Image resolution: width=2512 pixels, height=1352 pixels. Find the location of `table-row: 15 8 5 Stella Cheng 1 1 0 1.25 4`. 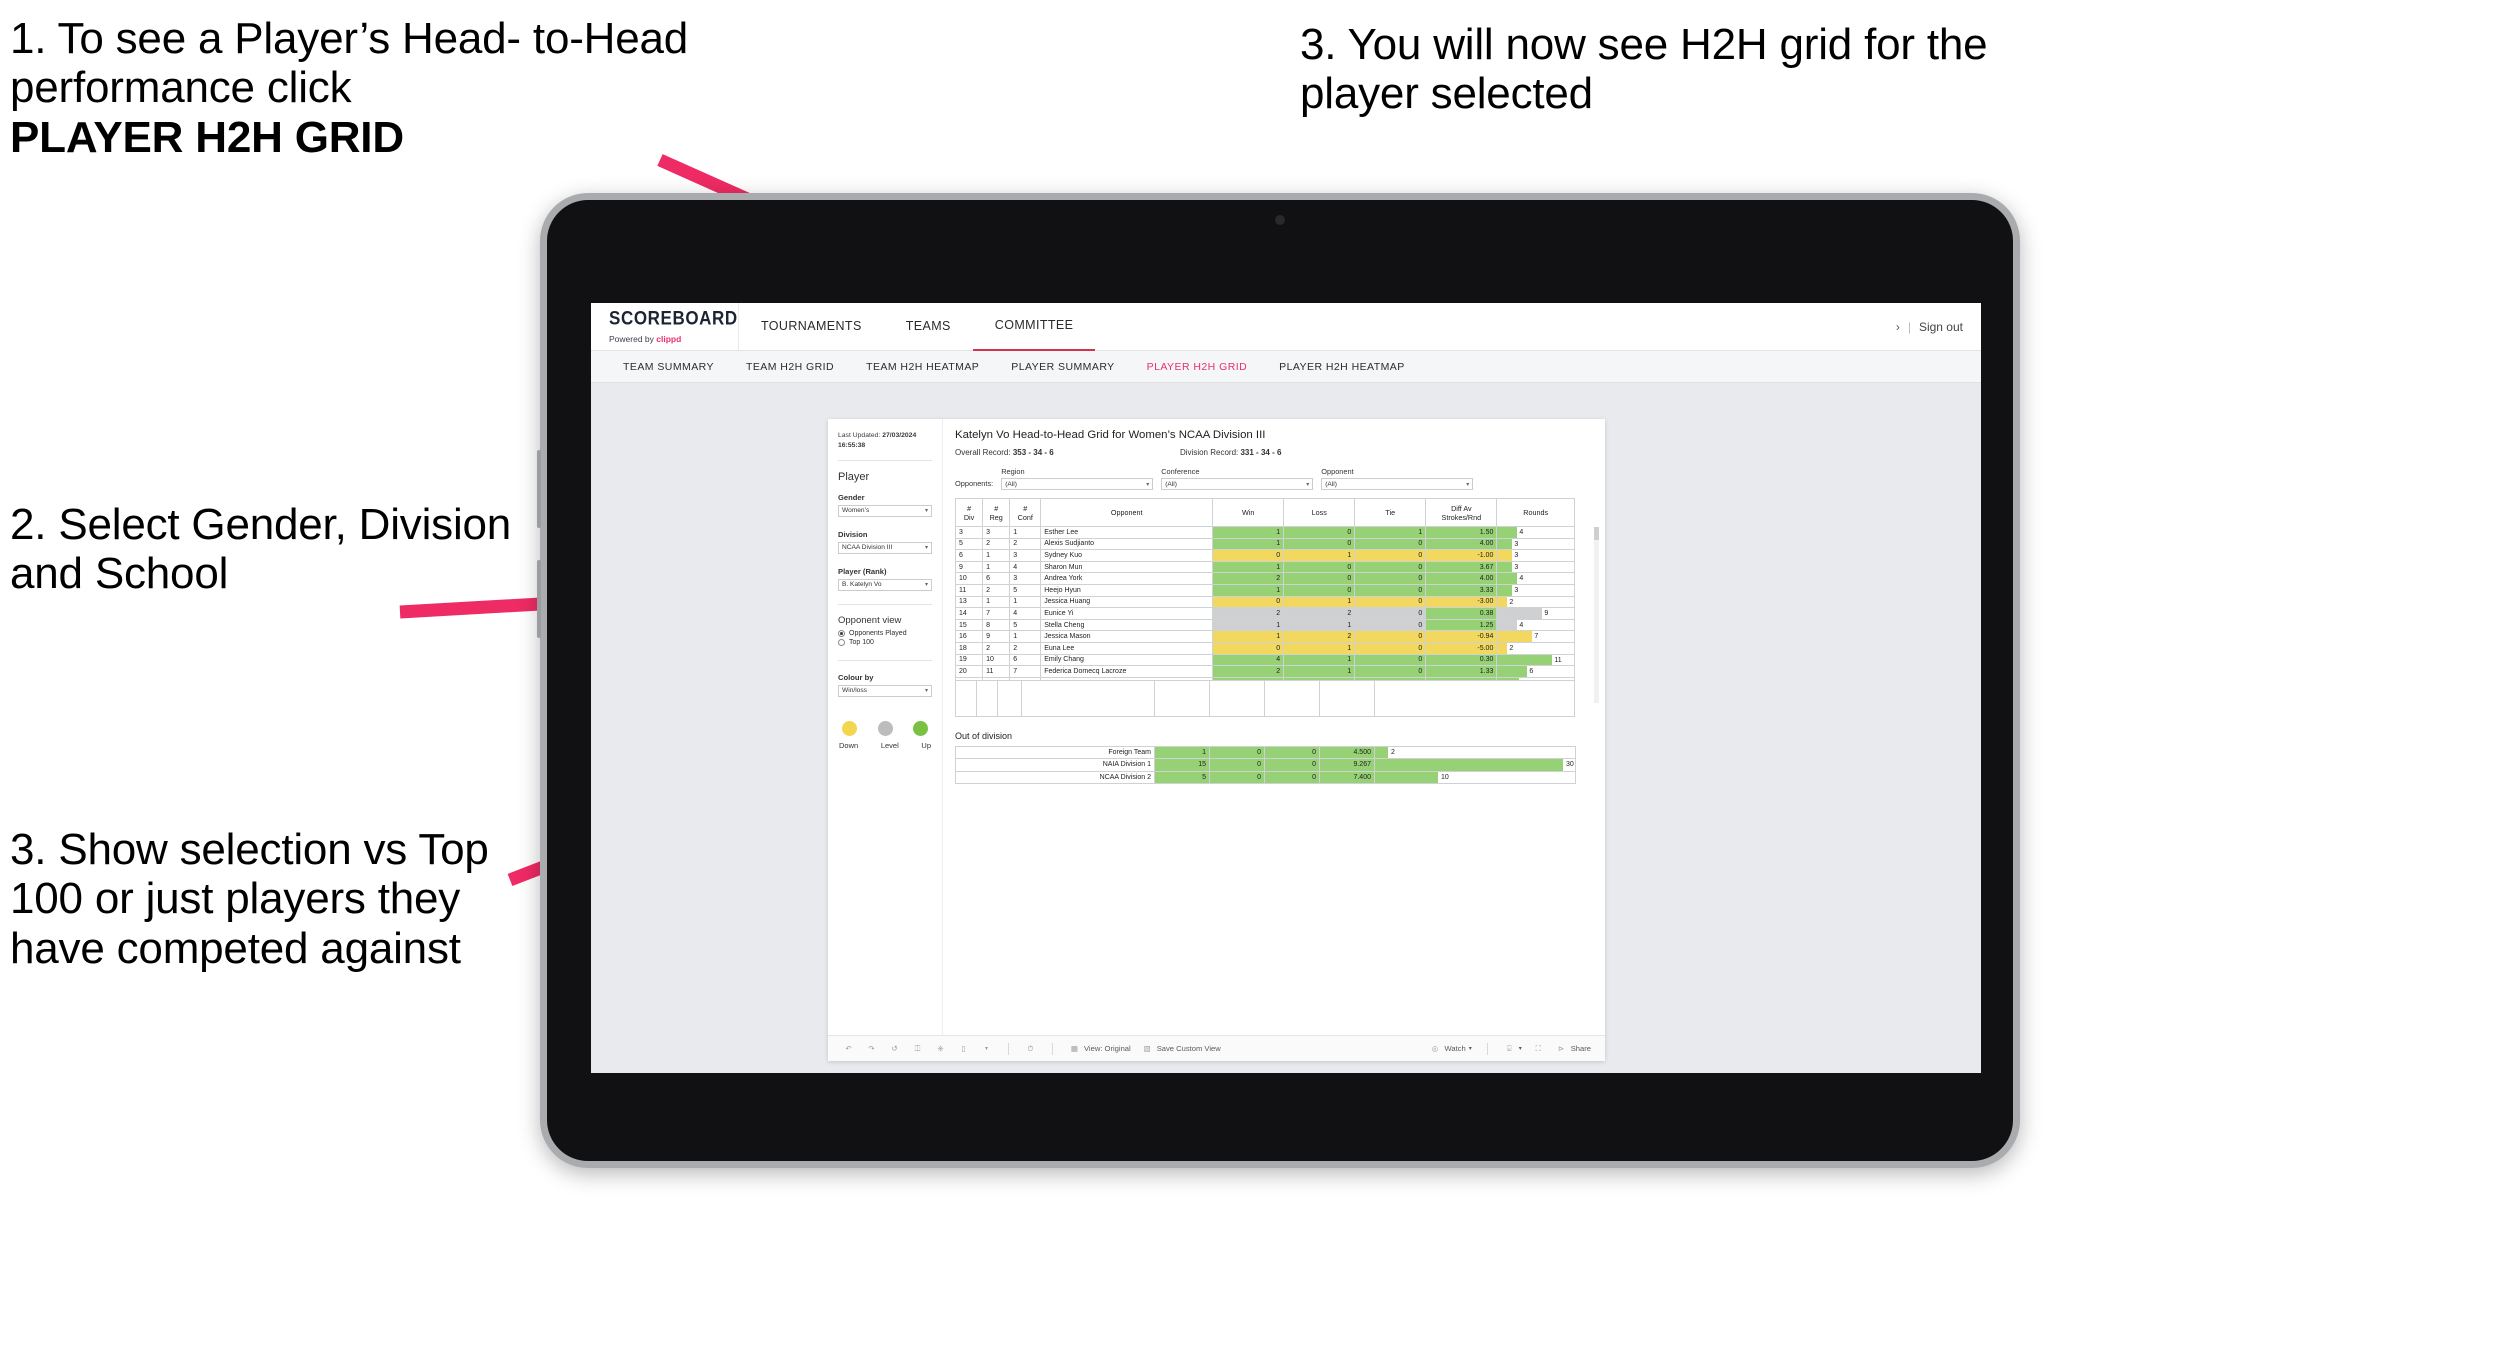

table-row: 15 8 5 Stella Cheng 1 1 0 1.25 4 is located at coordinates (1264, 625).